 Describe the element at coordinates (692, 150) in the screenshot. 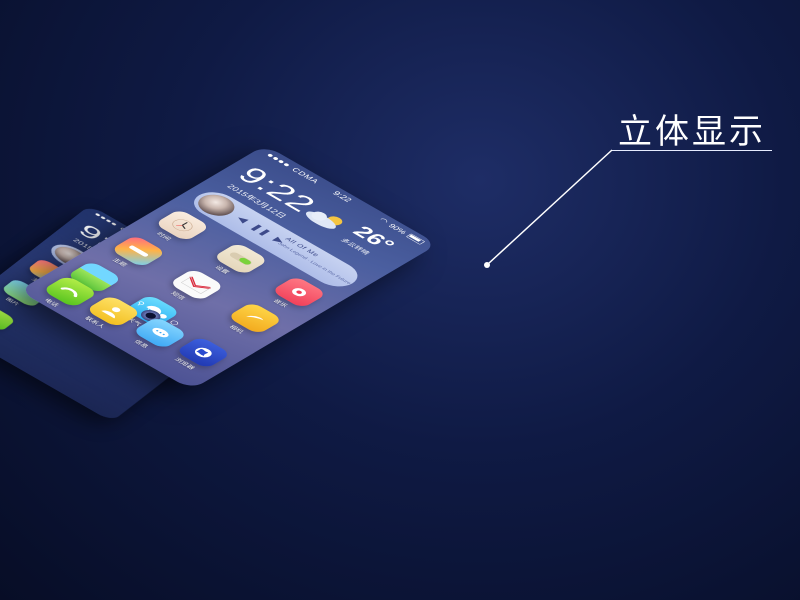

I see `callout-underline` at that location.